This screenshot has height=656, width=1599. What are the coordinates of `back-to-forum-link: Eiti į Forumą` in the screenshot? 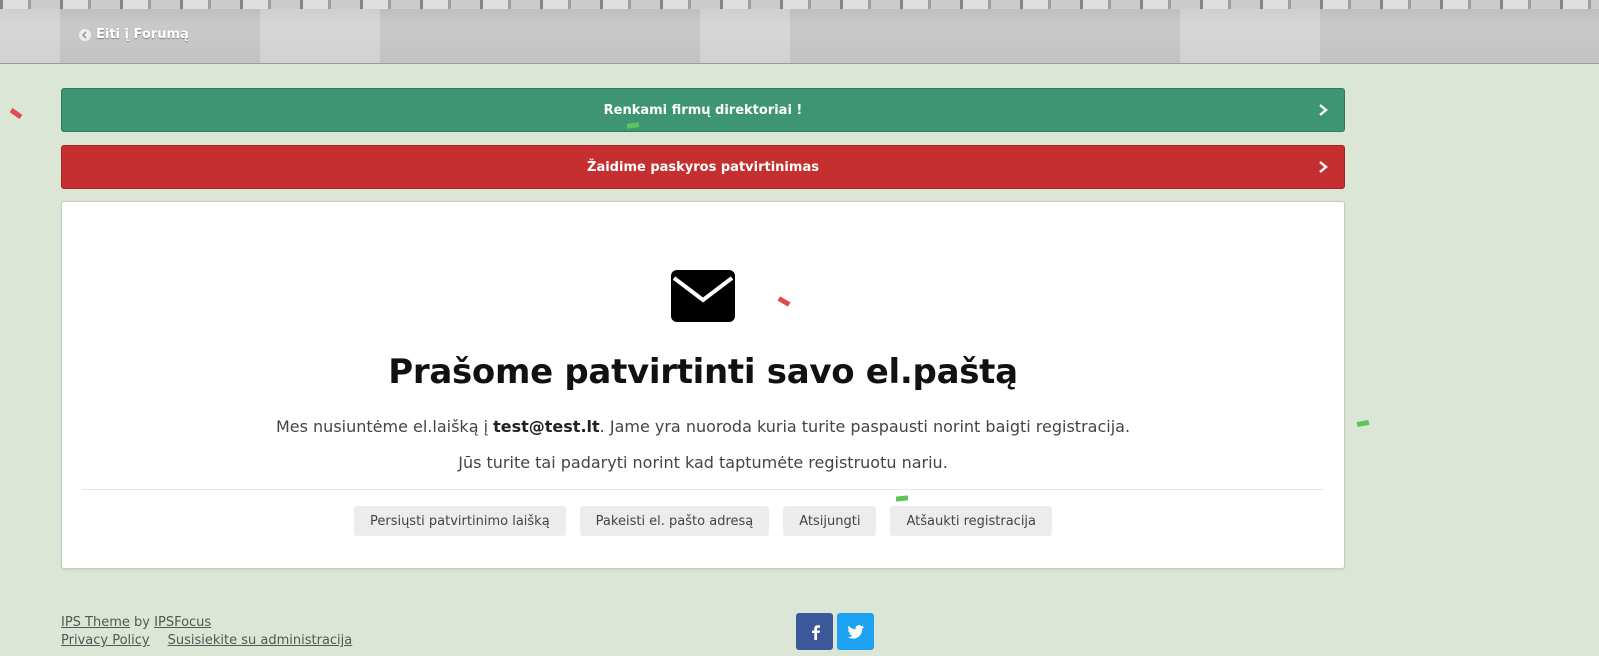 It's located at (134, 34).